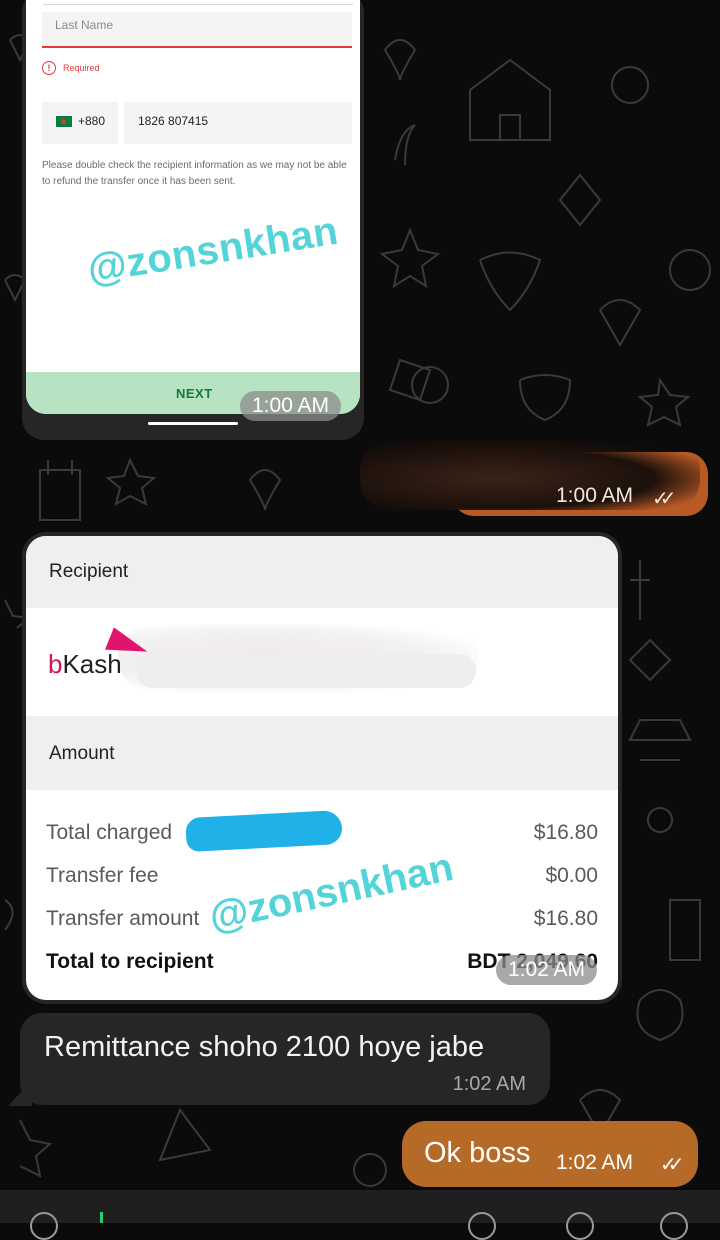 This screenshot has width=720, height=1240. I want to click on next-label: NEXT, so click(194, 393).